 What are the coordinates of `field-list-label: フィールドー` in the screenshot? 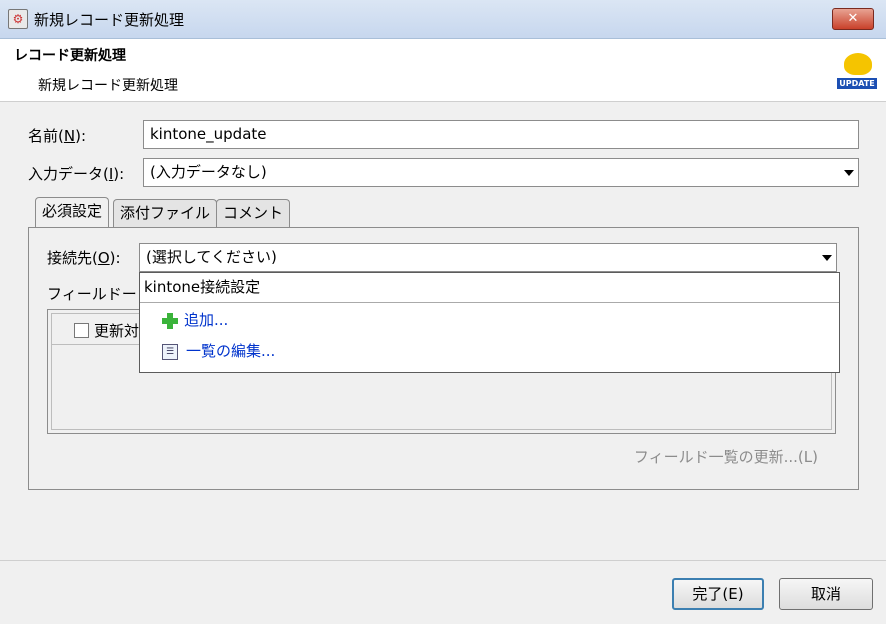 It's located at (92, 294).